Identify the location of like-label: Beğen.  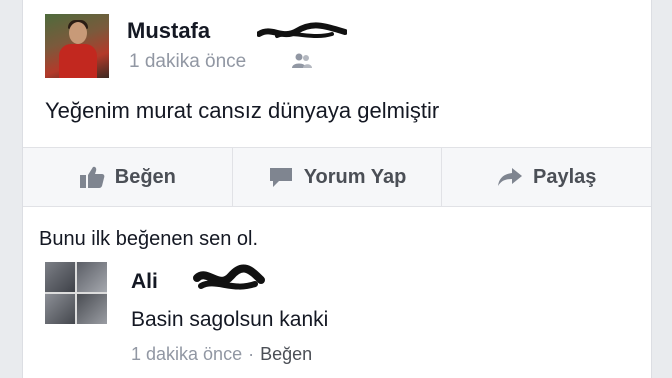
(145, 176).